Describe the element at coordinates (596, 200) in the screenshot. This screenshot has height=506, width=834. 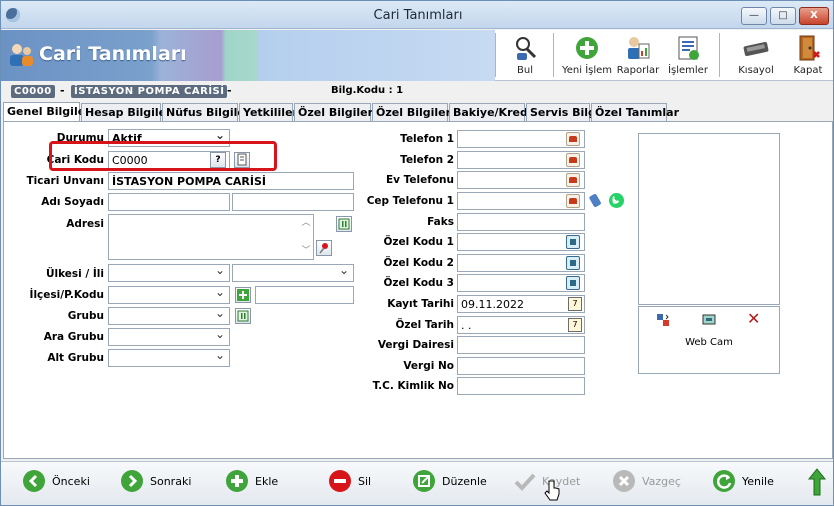
I see `sms-icon` at that location.